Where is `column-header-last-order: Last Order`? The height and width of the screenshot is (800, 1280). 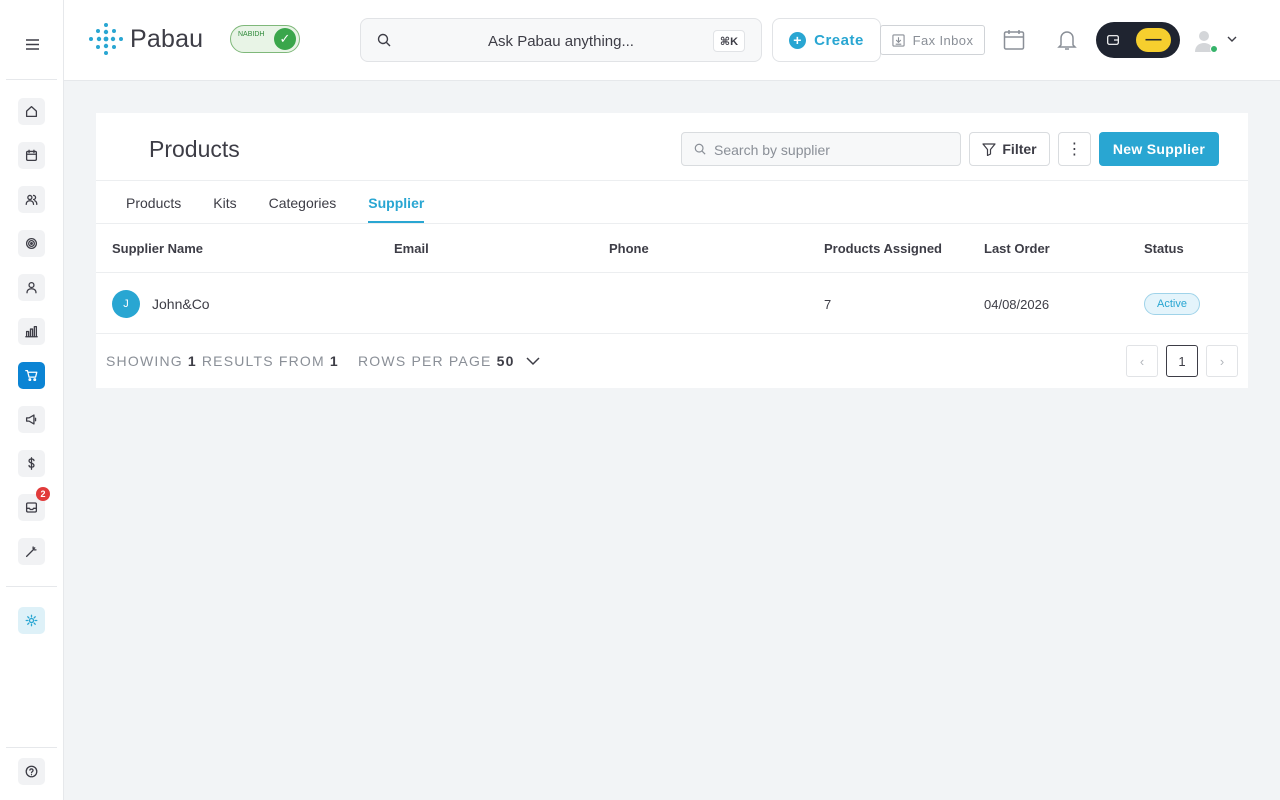 column-header-last-order: Last Order is located at coordinates (1017, 248).